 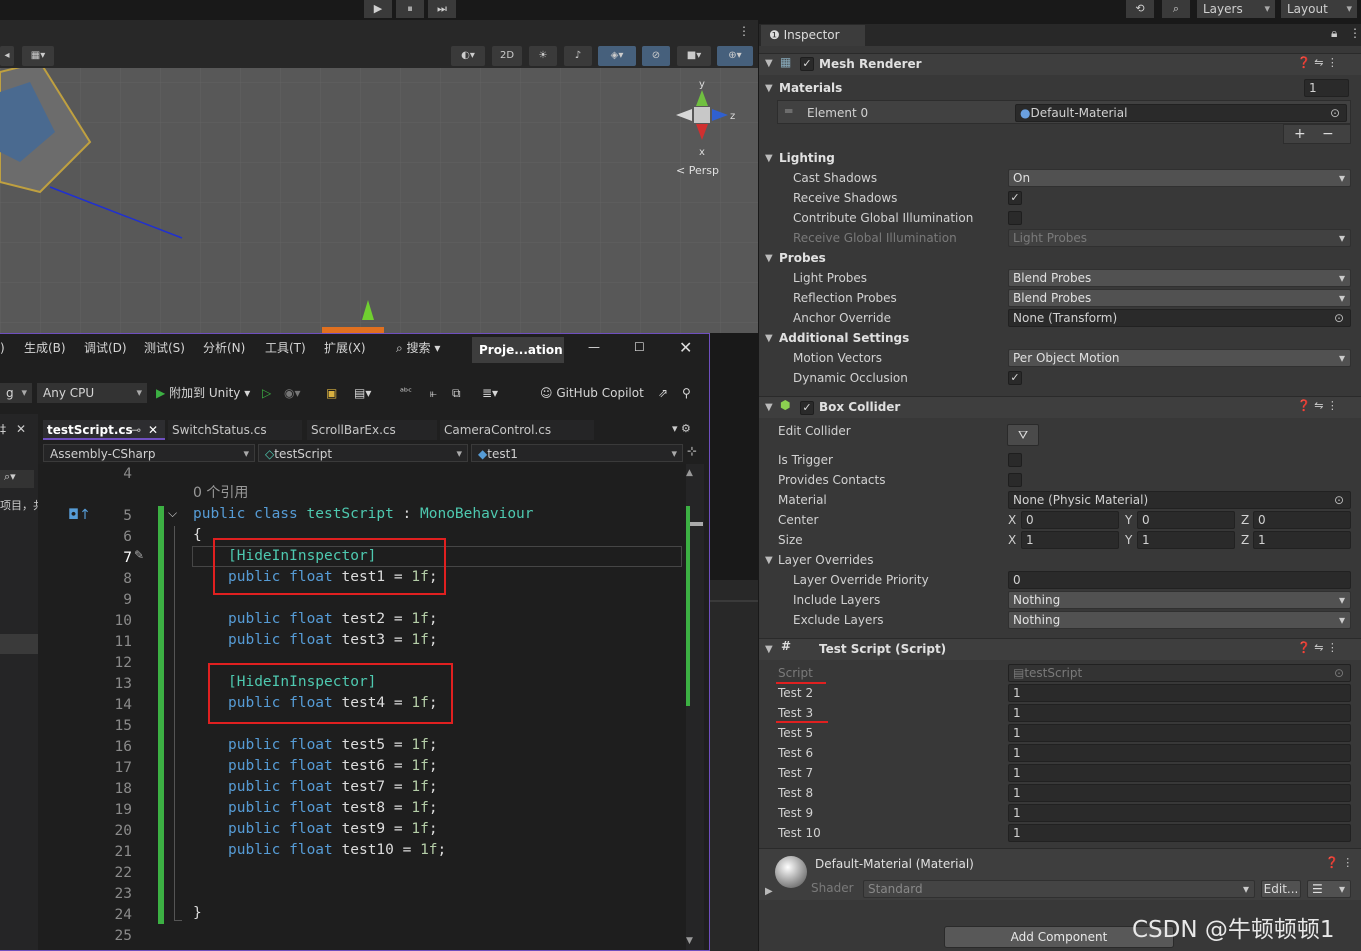 I want to click on editor-scrollbar: ▲ ▼, so click(x=695, y=707).